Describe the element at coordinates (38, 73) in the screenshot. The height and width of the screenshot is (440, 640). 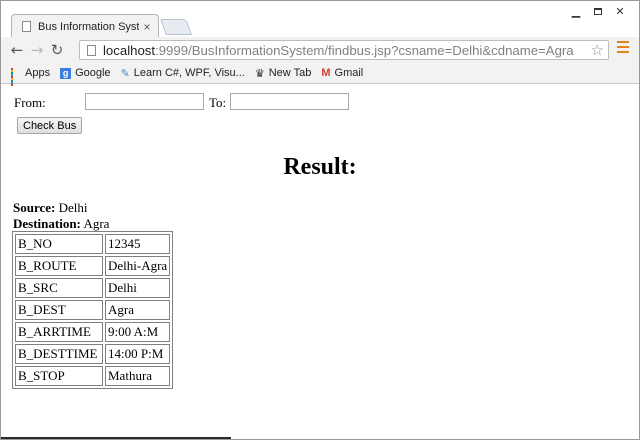
I see `bookmark-label: Apps` at that location.